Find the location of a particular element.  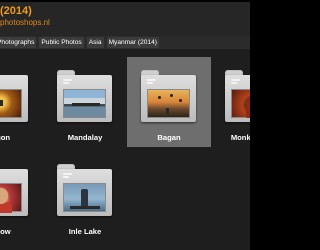

breadcrumb-photographs: Photographs is located at coordinates (18, 42).